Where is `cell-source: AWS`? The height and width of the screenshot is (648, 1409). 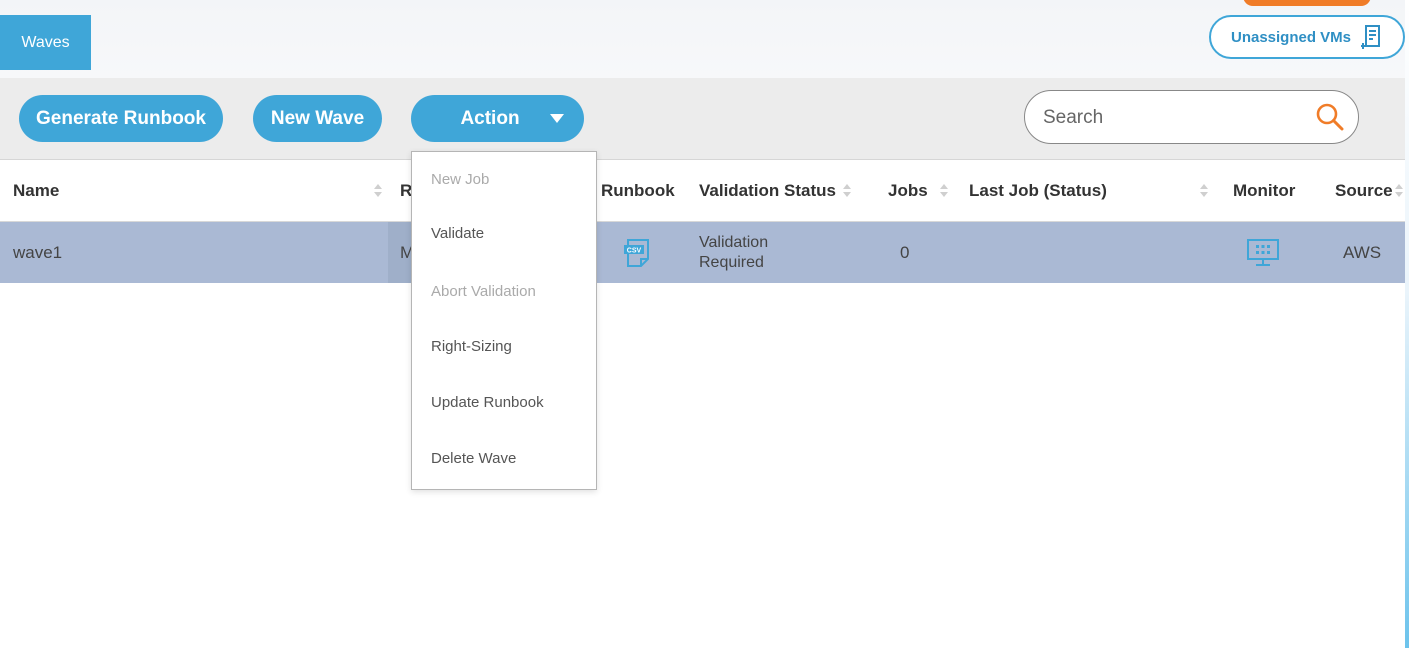 cell-source: AWS is located at coordinates (1362, 252).